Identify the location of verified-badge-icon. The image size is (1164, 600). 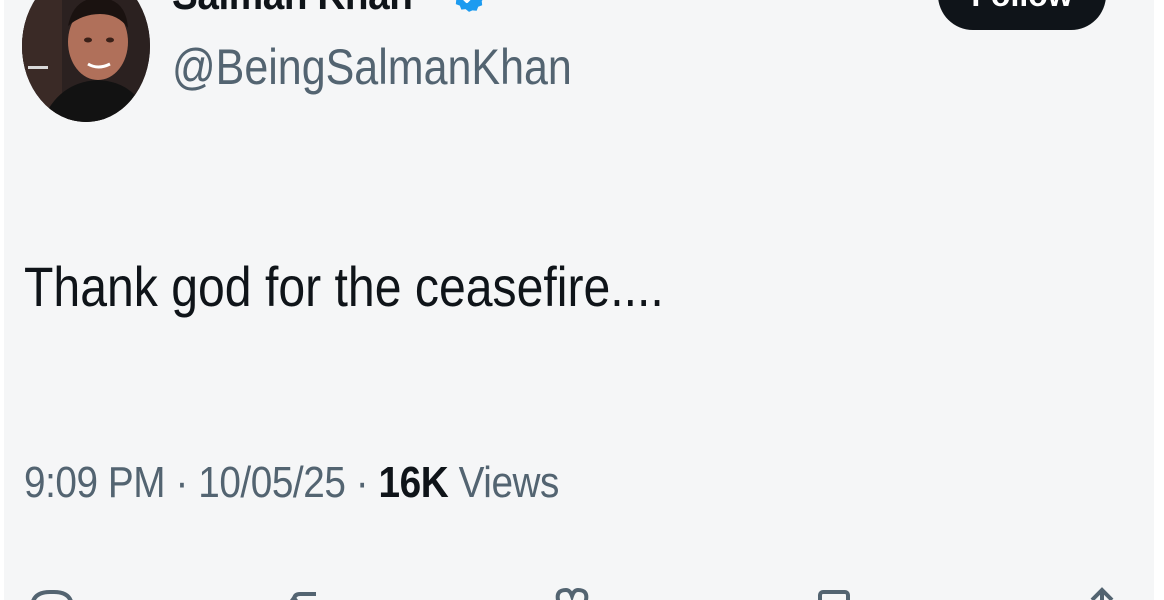
(469, 6).